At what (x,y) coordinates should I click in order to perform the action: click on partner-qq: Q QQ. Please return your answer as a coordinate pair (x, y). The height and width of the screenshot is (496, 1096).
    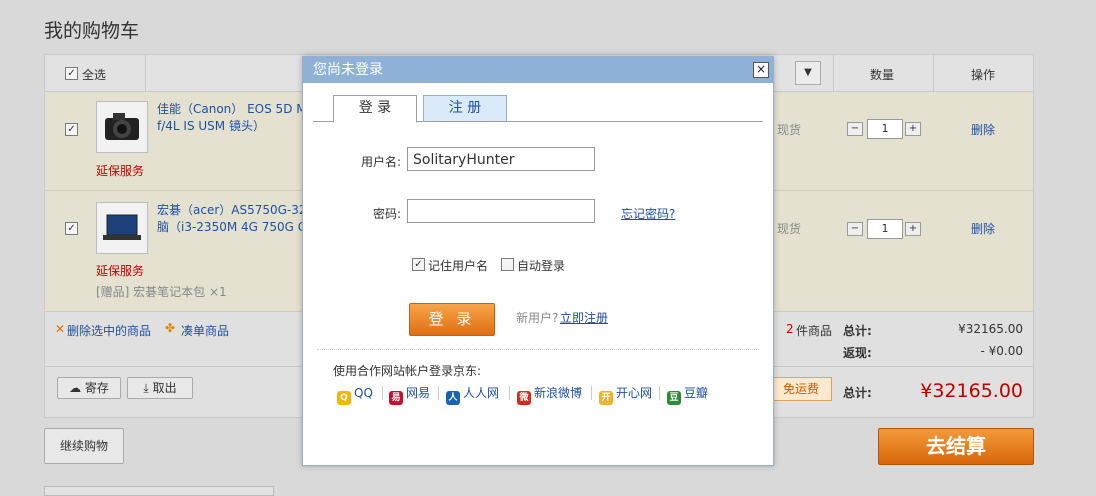
    Looking at the image, I should click on (355, 395).